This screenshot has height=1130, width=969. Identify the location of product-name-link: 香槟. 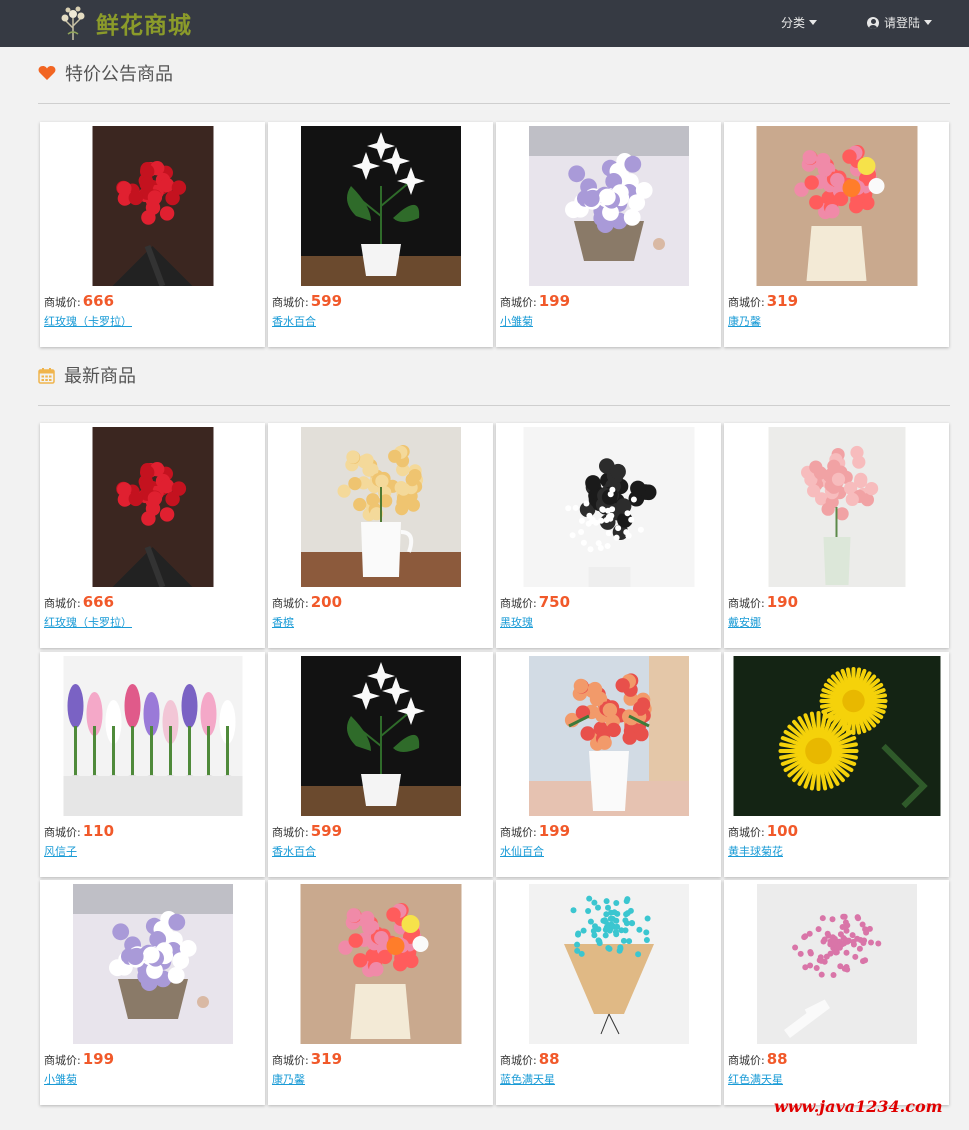
(283, 622).